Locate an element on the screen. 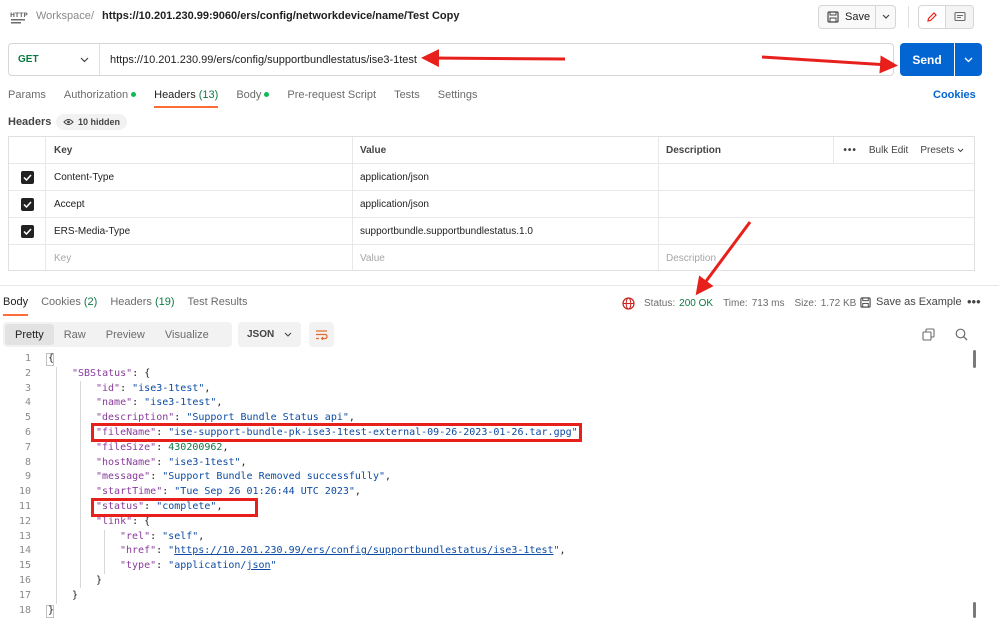 The image size is (999, 638). json-key: "type" is located at coordinates (138, 566).